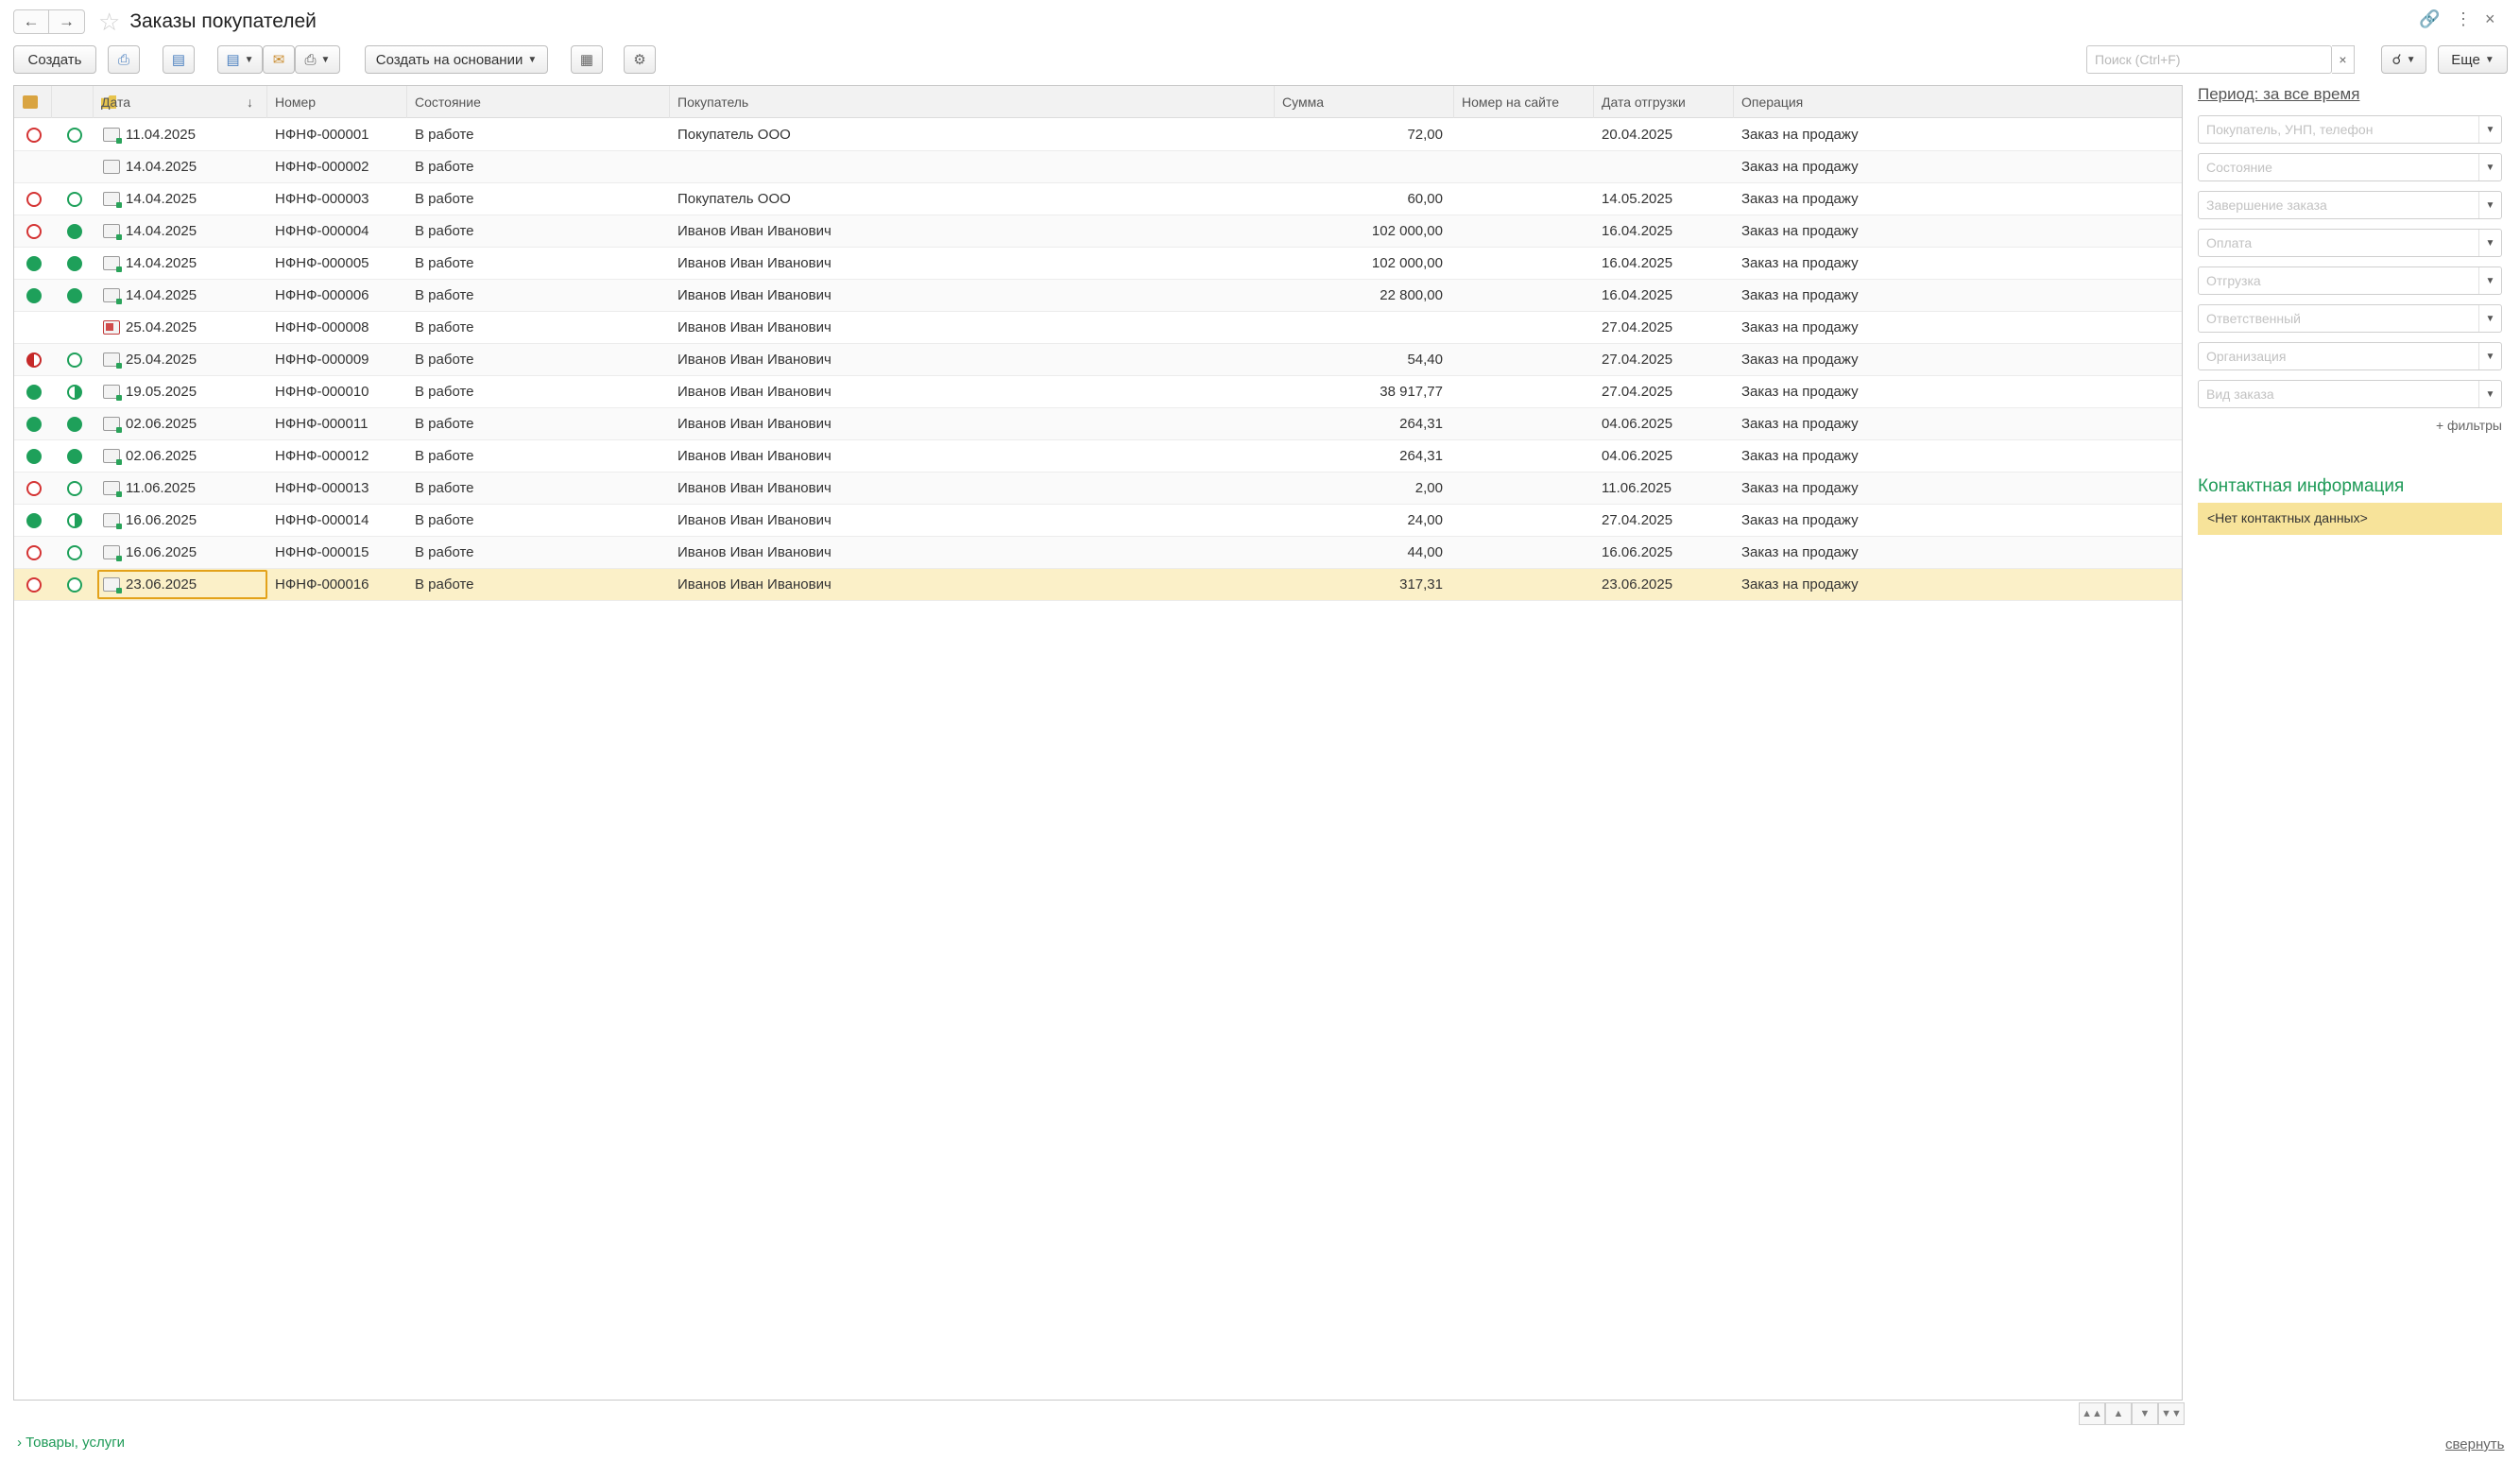  What do you see at coordinates (2209, 59) in the screenshot?
I see `search-input: Поиск (Ctrl+F)` at bounding box center [2209, 59].